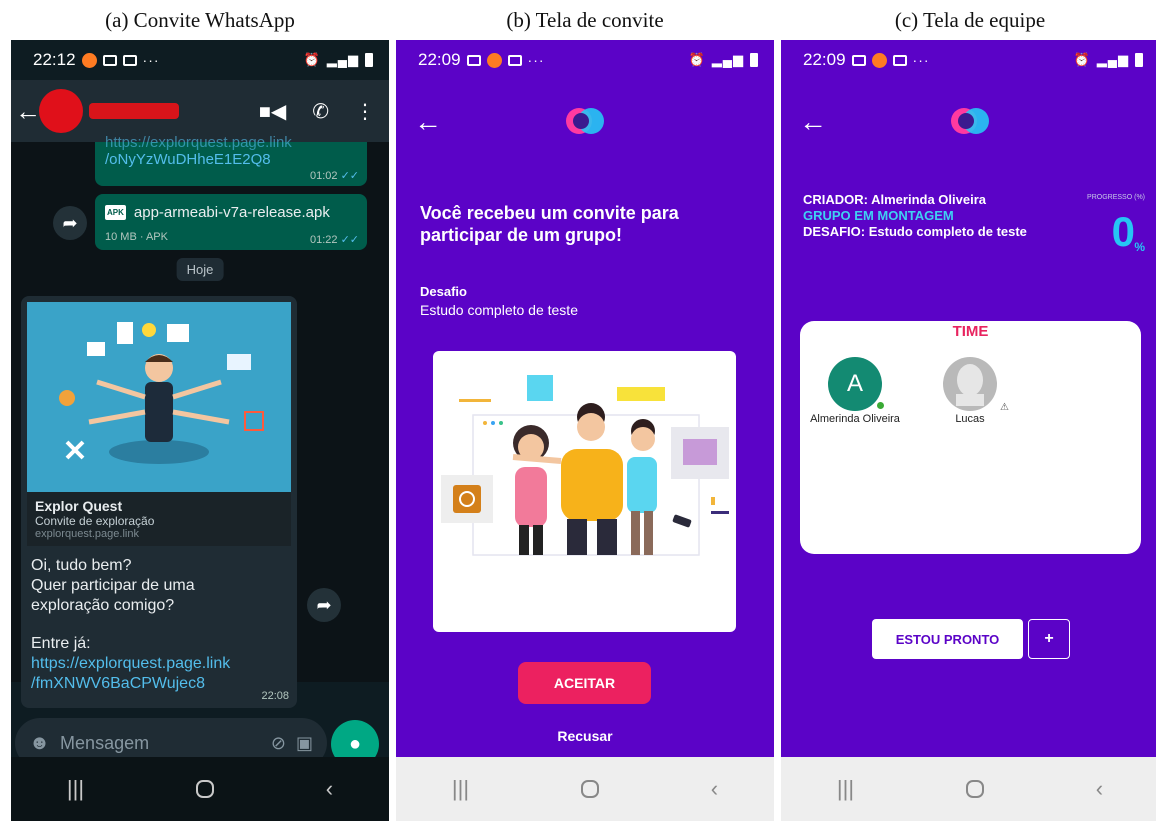 The image size is (1156, 821). Describe the element at coordinates (1004, 407) in the screenshot. I see `warning-icon: ⚠` at that location.